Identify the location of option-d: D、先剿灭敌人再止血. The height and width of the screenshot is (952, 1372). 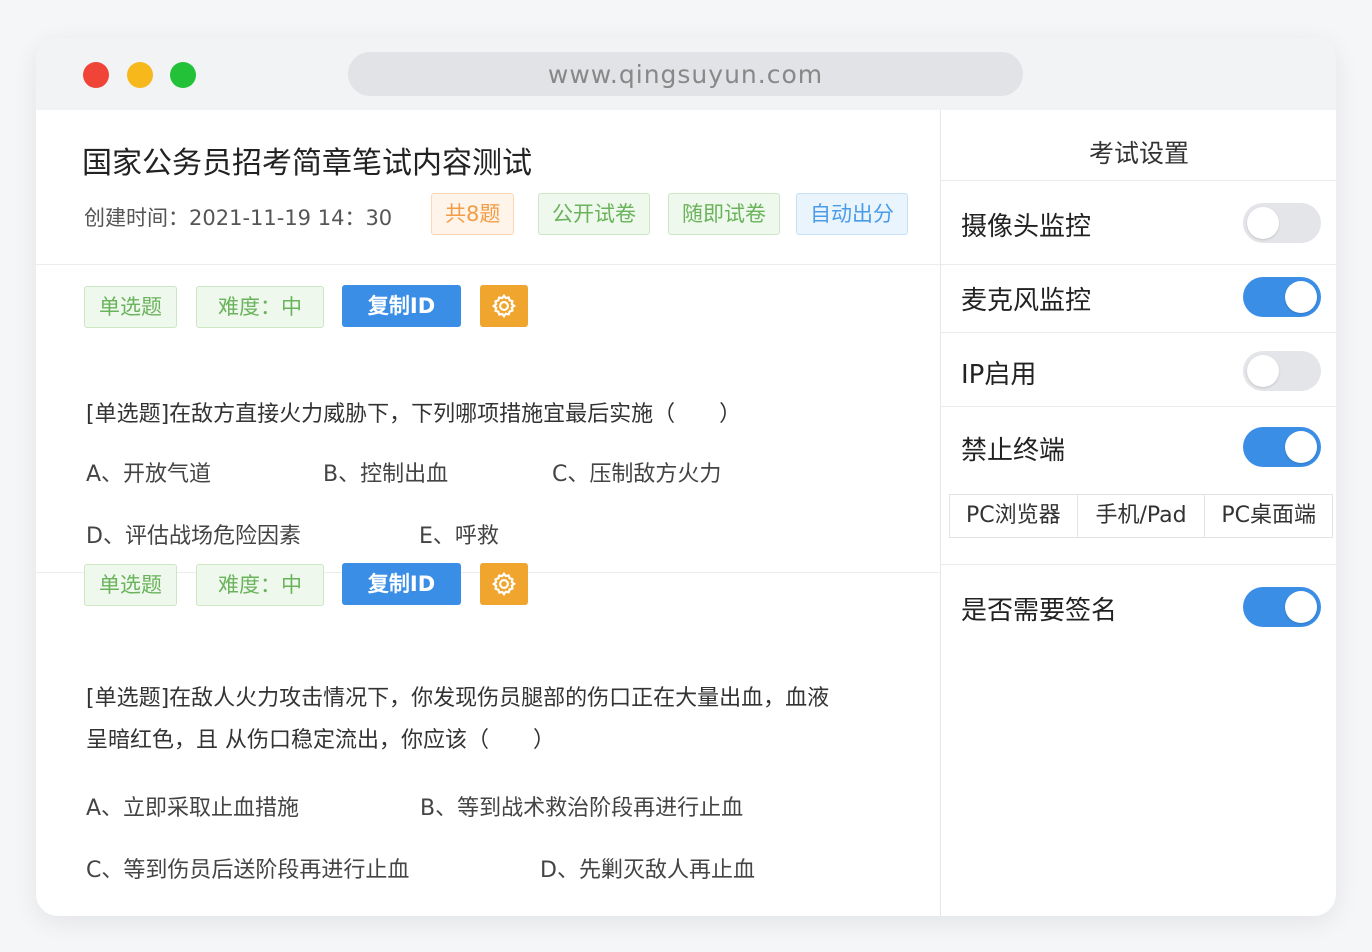
(647, 868).